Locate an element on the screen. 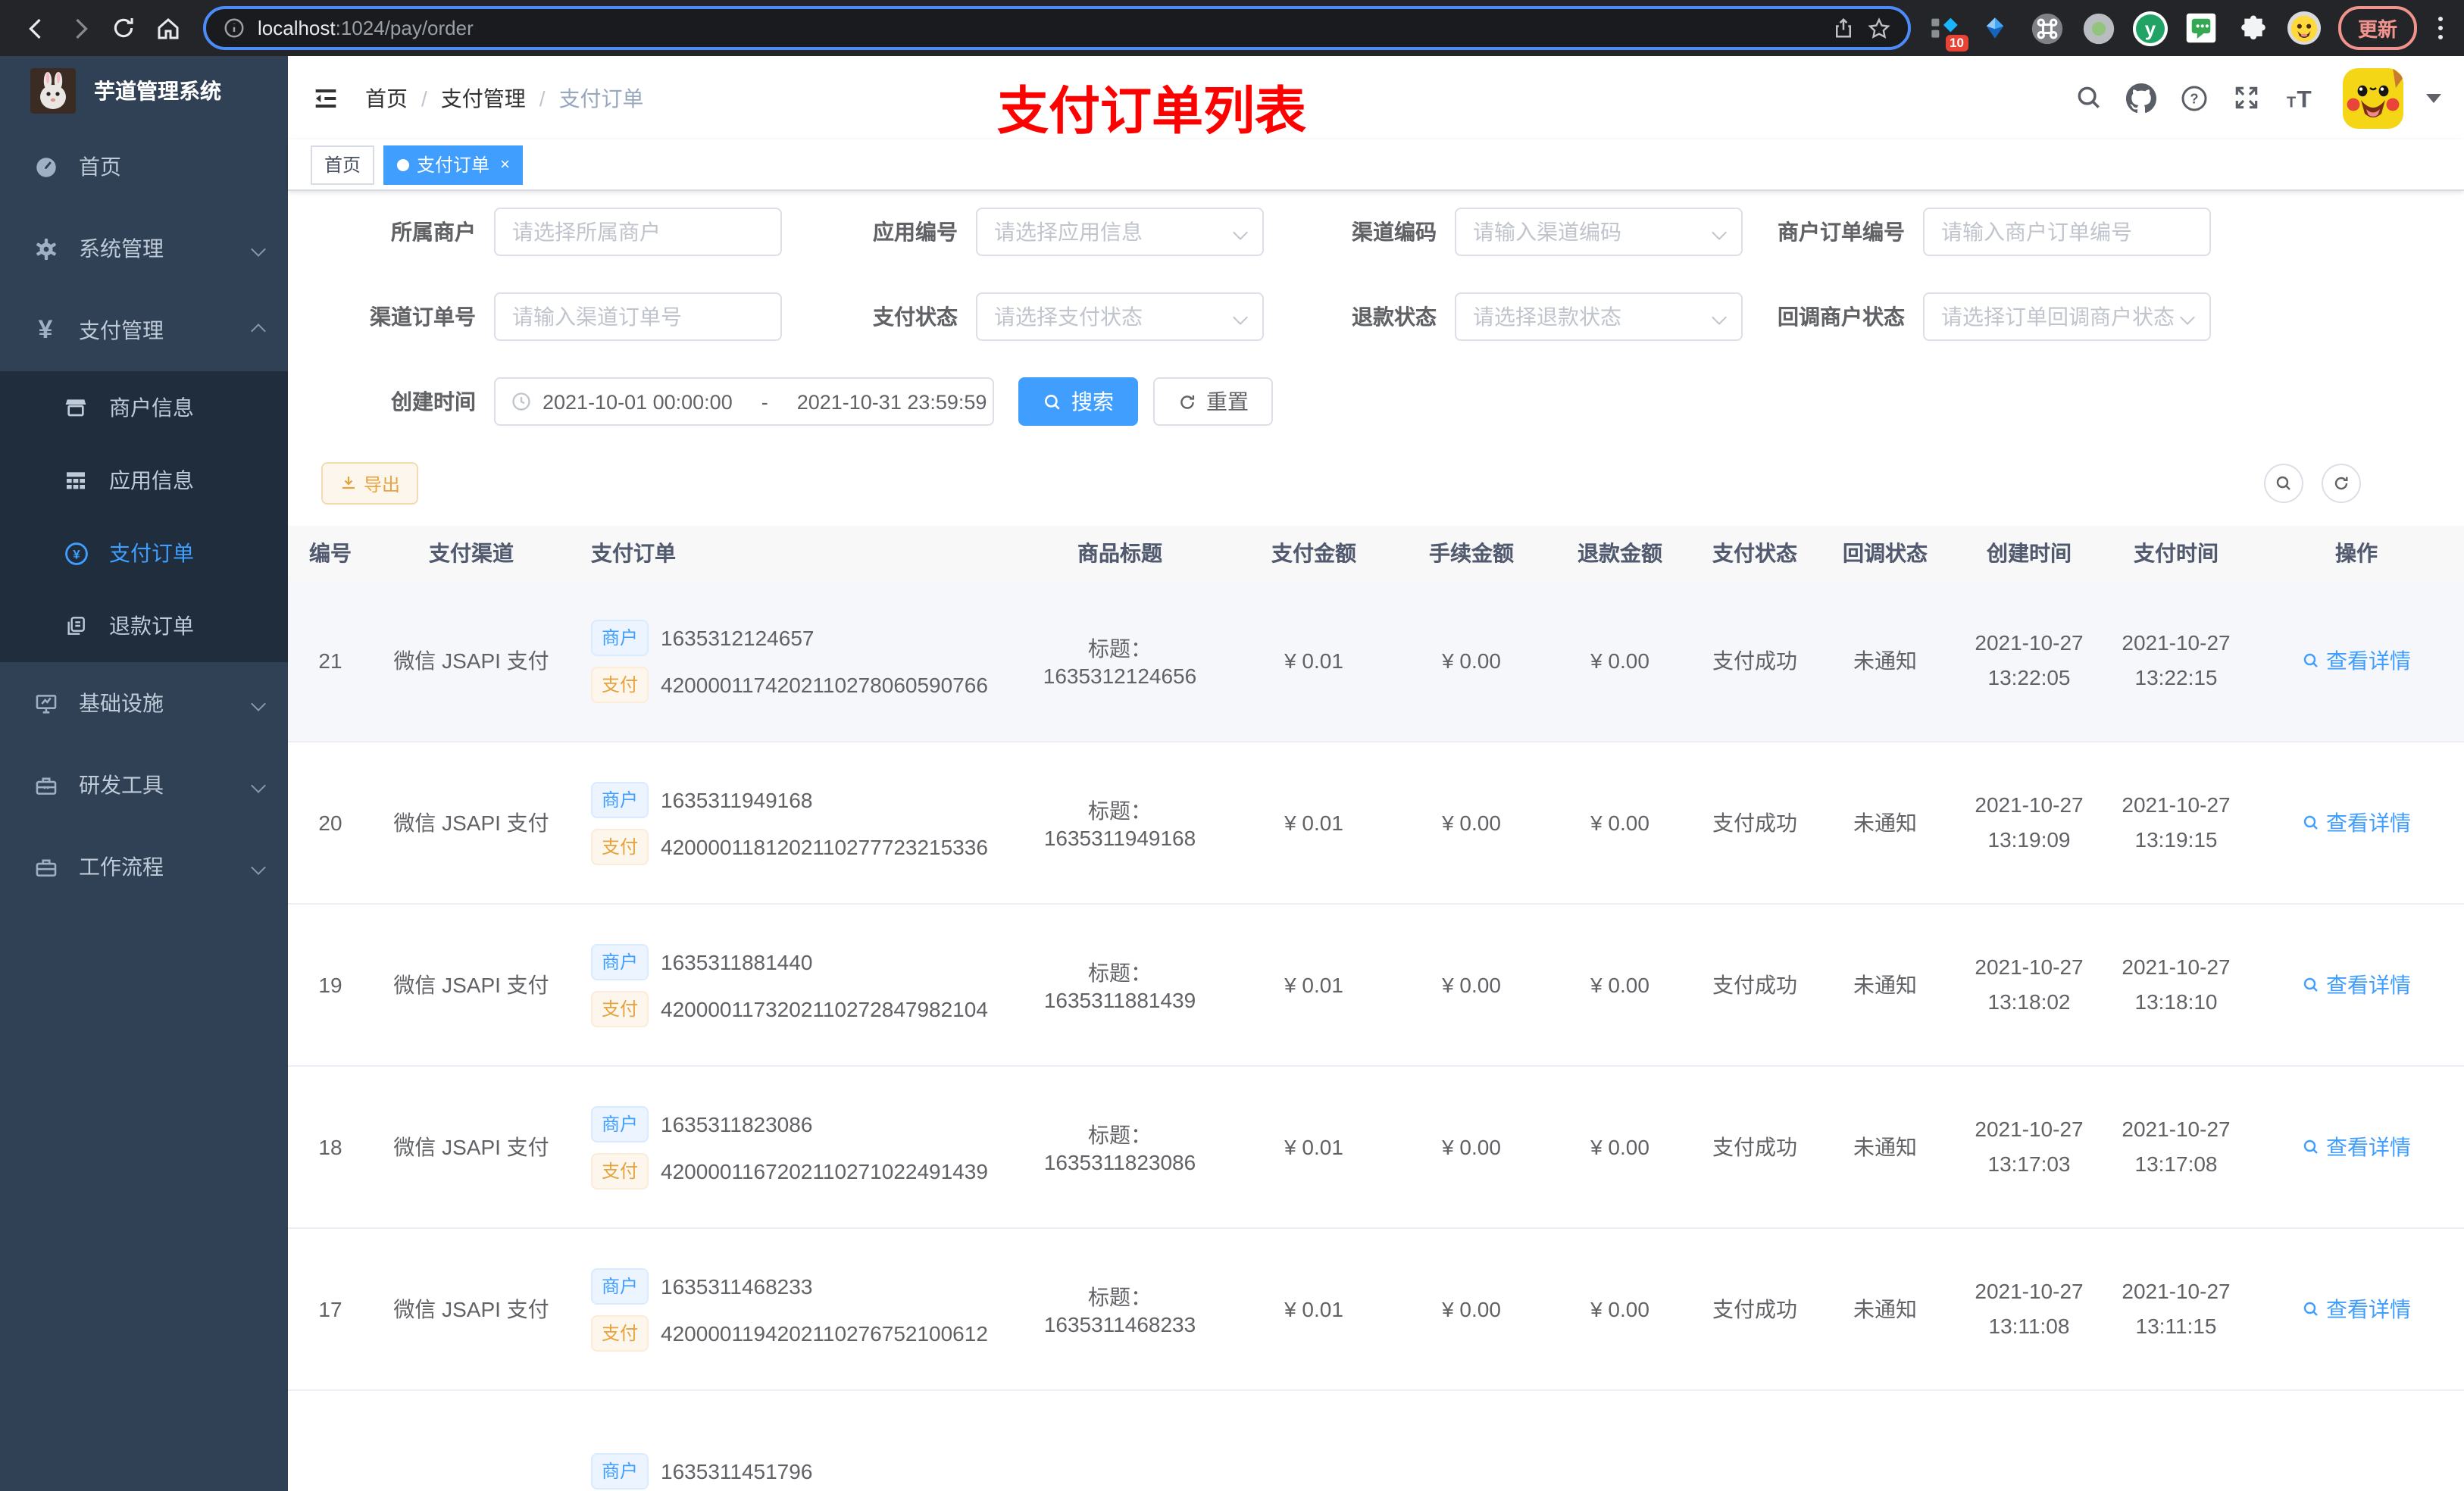  sidebar-item-refund-order: 退款订单 is located at coordinates (144, 625).